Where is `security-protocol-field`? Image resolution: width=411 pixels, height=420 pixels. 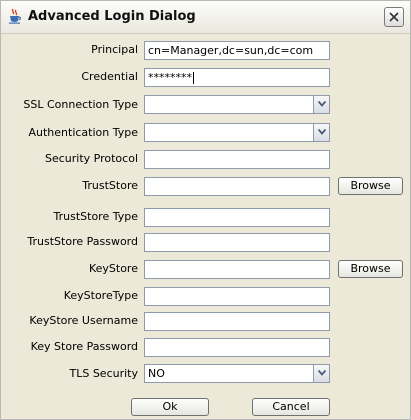
security-protocol-field is located at coordinates (237, 159).